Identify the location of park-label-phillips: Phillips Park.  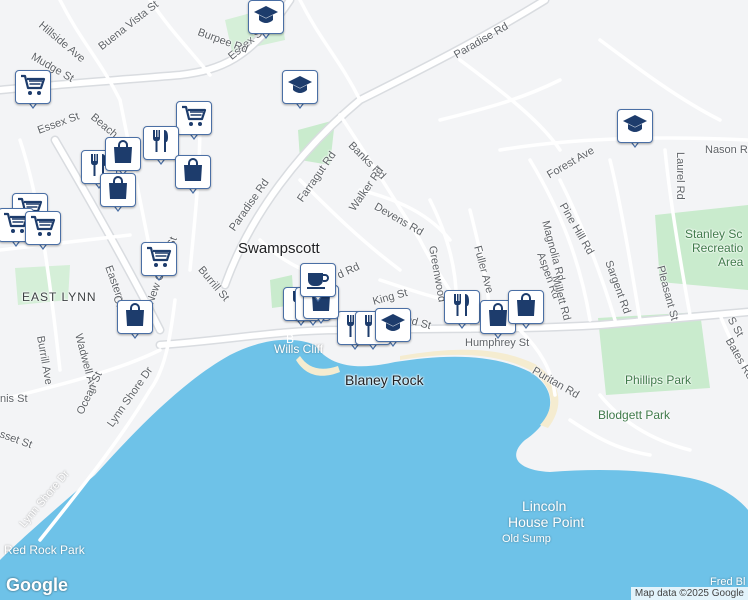
(658, 380).